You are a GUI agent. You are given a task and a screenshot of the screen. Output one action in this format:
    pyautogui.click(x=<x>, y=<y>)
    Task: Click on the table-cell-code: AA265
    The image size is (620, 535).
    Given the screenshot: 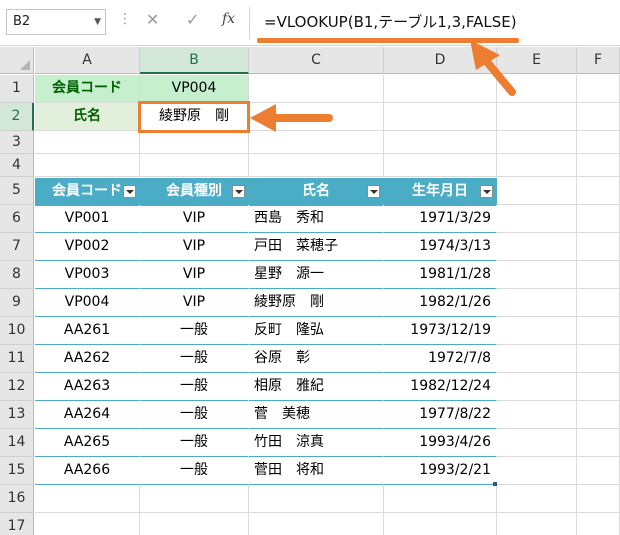 What is the action you would take?
    pyautogui.click(x=87, y=443)
    